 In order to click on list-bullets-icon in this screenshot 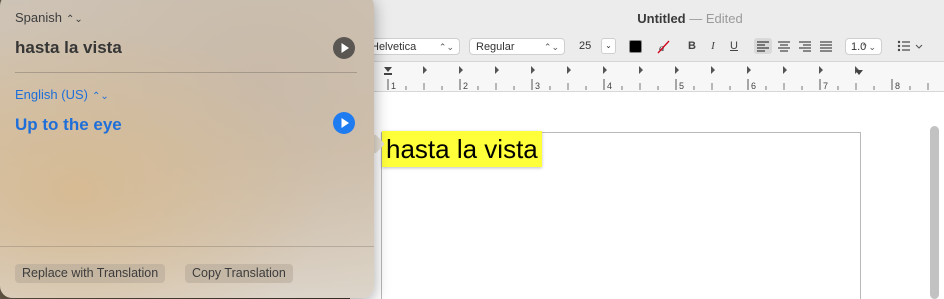, I will do `click(910, 46)`.